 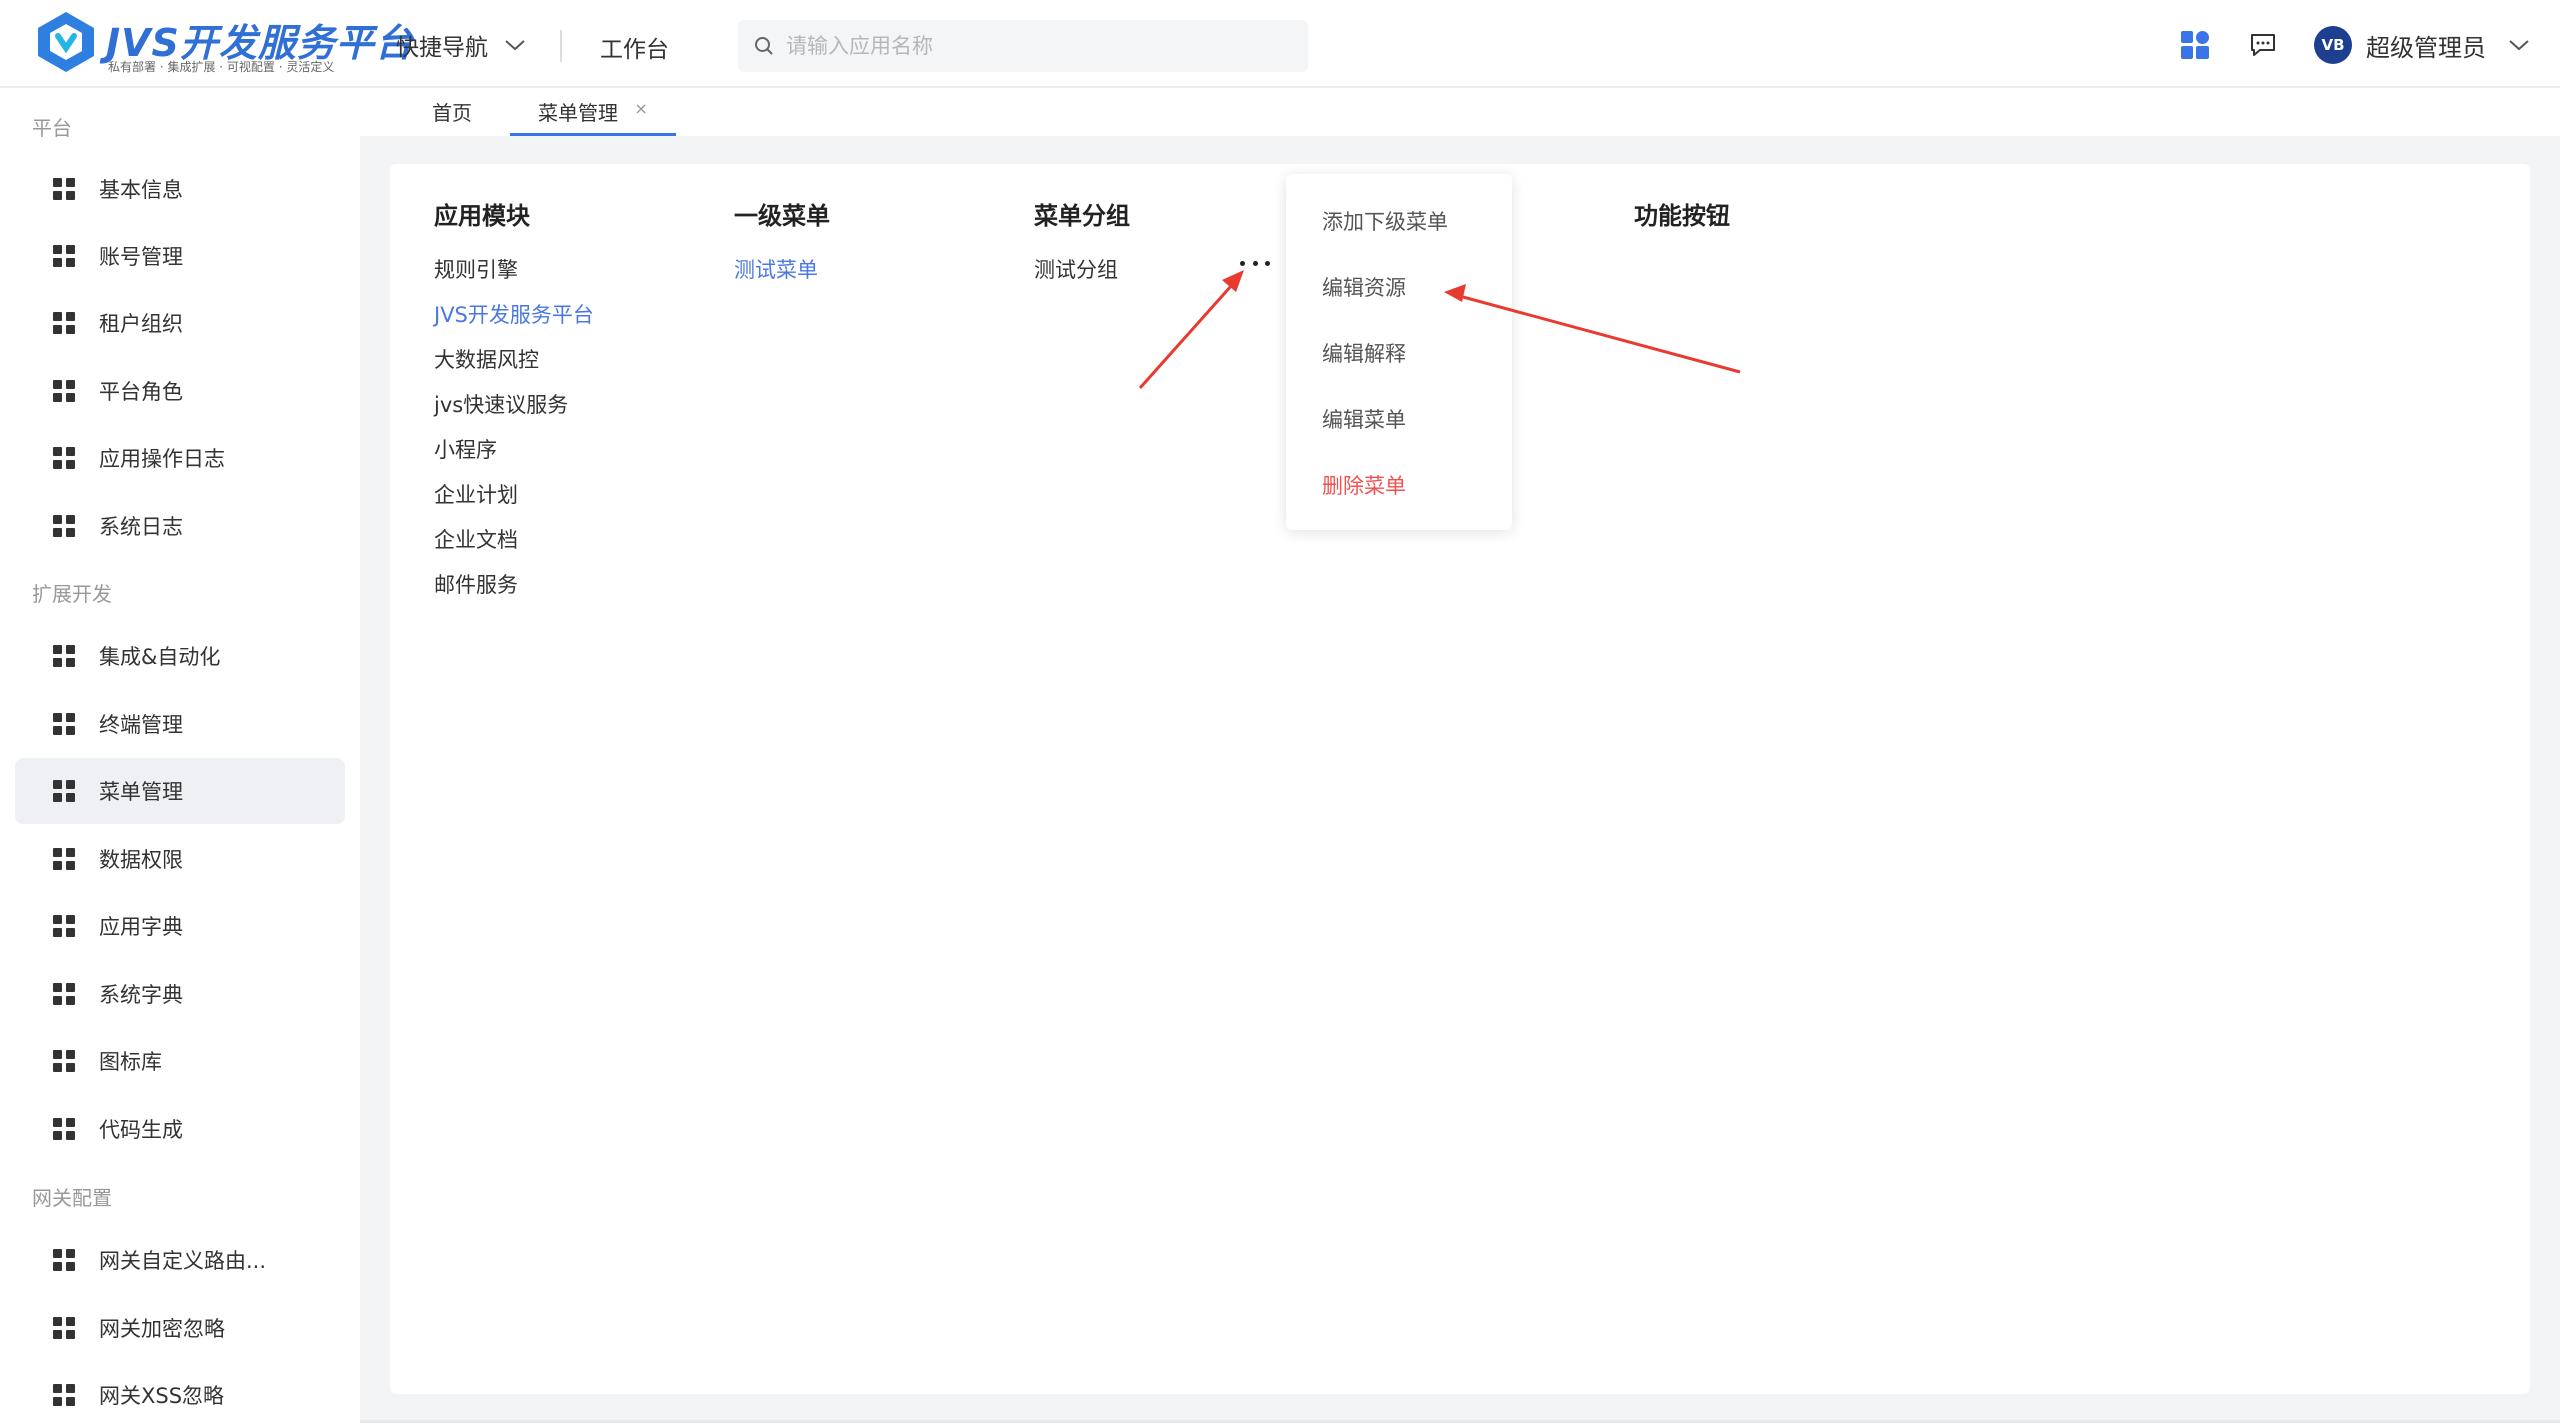 I want to click on sidebar-item-gateway-encryption-ignore: 网关加密忽略, so click(x=180, y=1328).